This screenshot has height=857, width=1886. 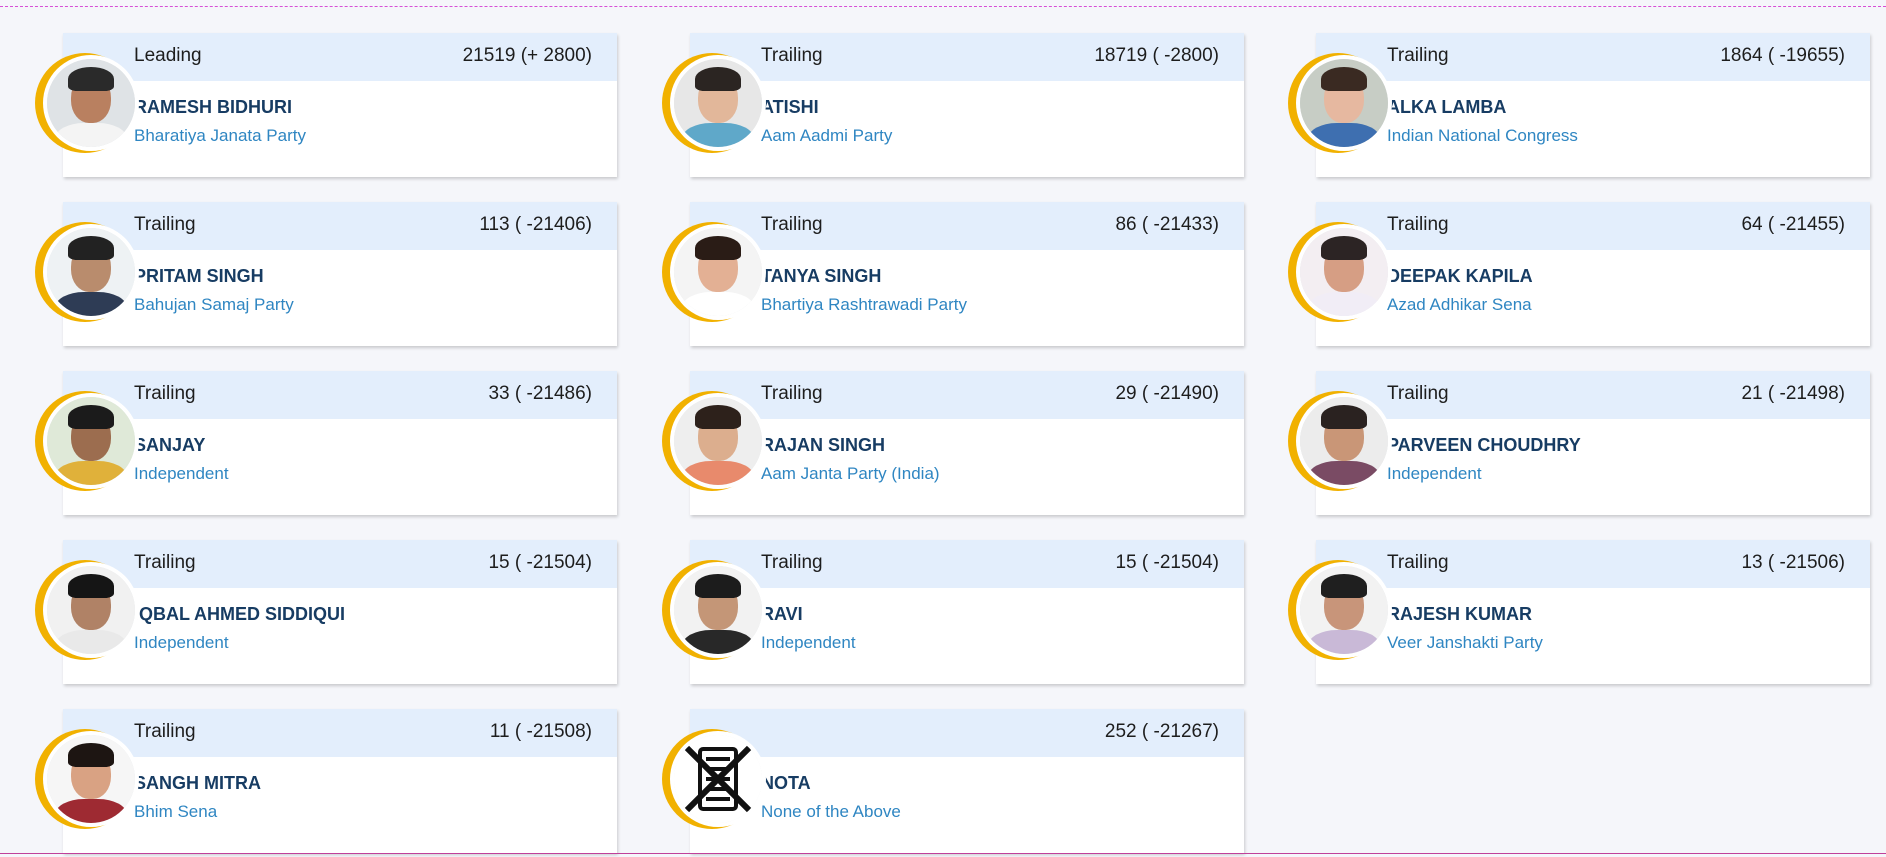 What do you see at coordinates (955, 783) in the screenshot?
I see `candidate-card: 252 ( -21267) NOTA None of the Above` at bounding box center [955, 783].